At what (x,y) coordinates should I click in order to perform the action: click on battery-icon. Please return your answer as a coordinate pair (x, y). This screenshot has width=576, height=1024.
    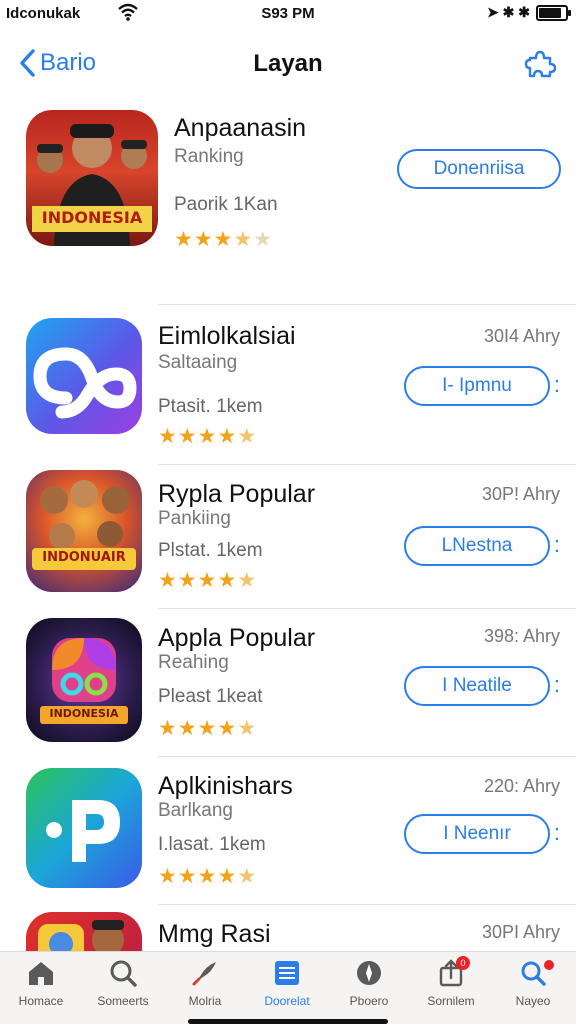
    Looking at the image, I should click on (553, 12).